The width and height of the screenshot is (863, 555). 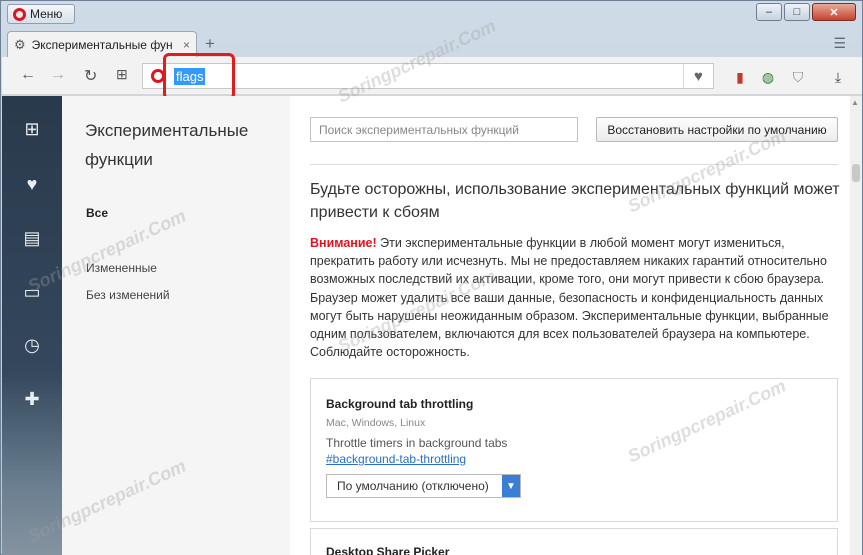 I want to click on flag-description: Throttle timers in background tabs, so click(x=417, y=443).